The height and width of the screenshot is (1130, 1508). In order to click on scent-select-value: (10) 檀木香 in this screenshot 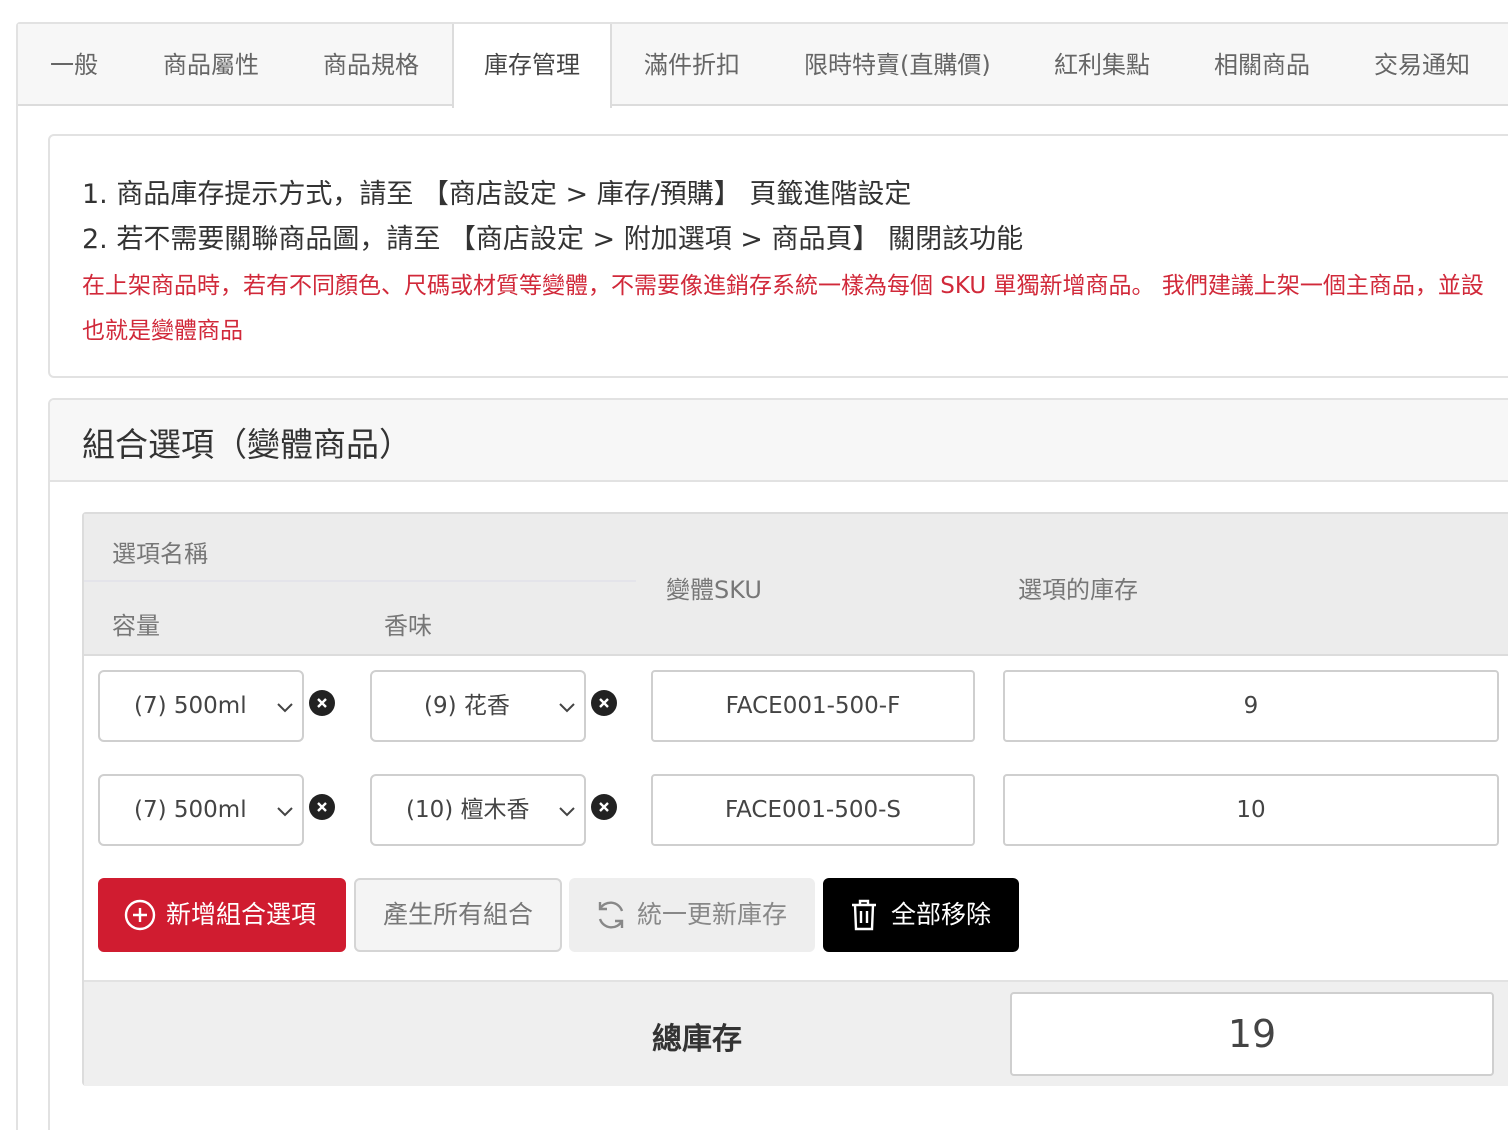, I will do `click(468, 810)`.